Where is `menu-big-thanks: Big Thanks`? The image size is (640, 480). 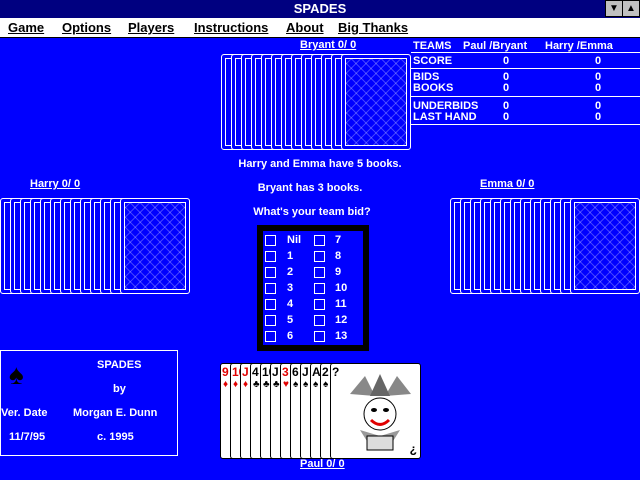
menu-big-thanks: Big Thanks is located at coordinates (373, 27).